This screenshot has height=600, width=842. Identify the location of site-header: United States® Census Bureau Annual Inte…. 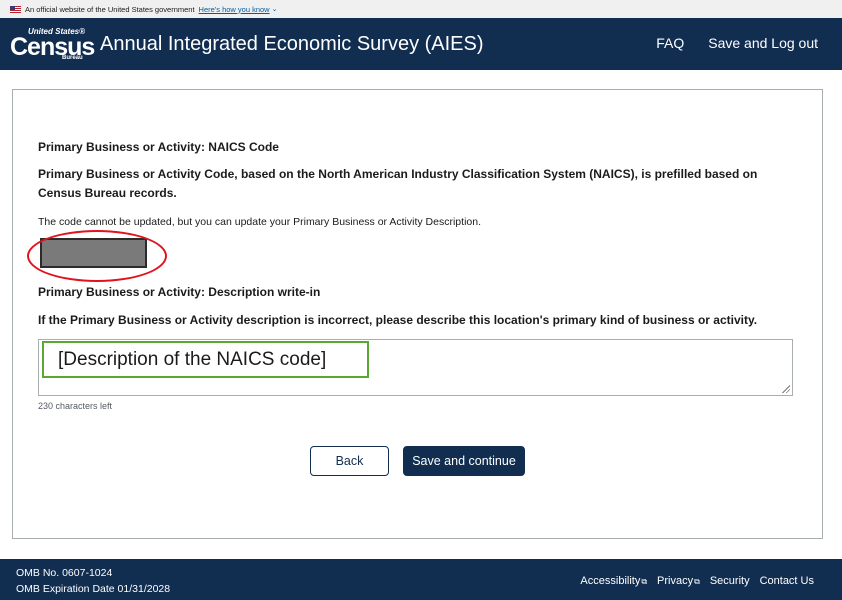
(421, 44).